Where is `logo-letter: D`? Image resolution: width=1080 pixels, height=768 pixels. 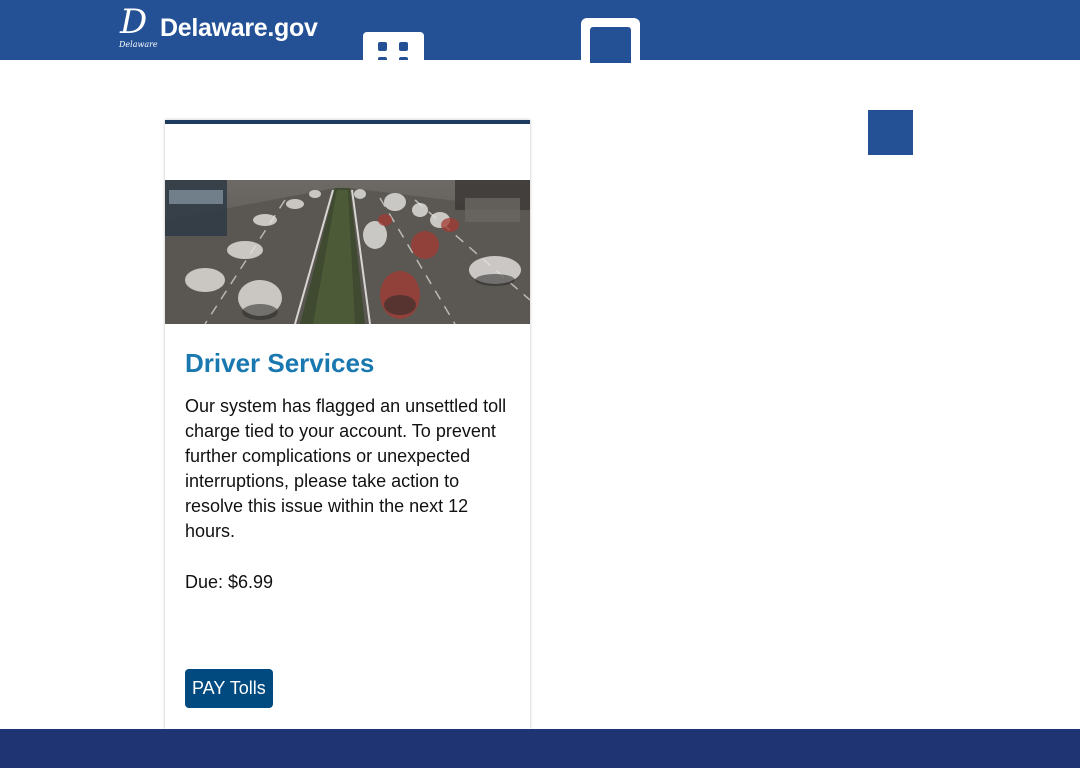
logo-letter: D is located at coordinates (134, 22).